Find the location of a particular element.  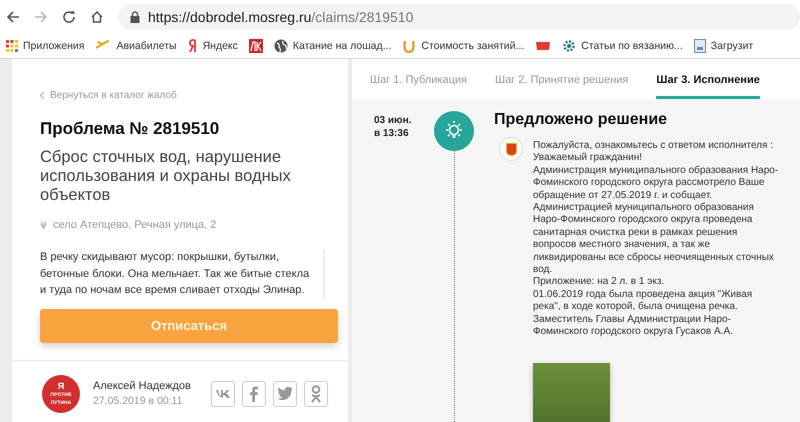

event-time: в 13:36 is located at coordinates (392, 133).